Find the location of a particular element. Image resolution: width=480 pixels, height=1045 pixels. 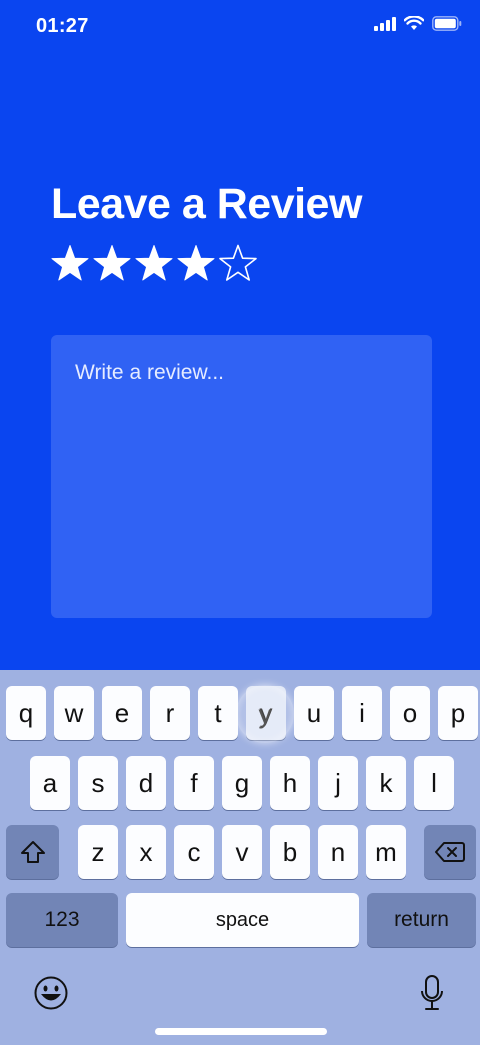

key-label: q is located at coordinates (26, 712).